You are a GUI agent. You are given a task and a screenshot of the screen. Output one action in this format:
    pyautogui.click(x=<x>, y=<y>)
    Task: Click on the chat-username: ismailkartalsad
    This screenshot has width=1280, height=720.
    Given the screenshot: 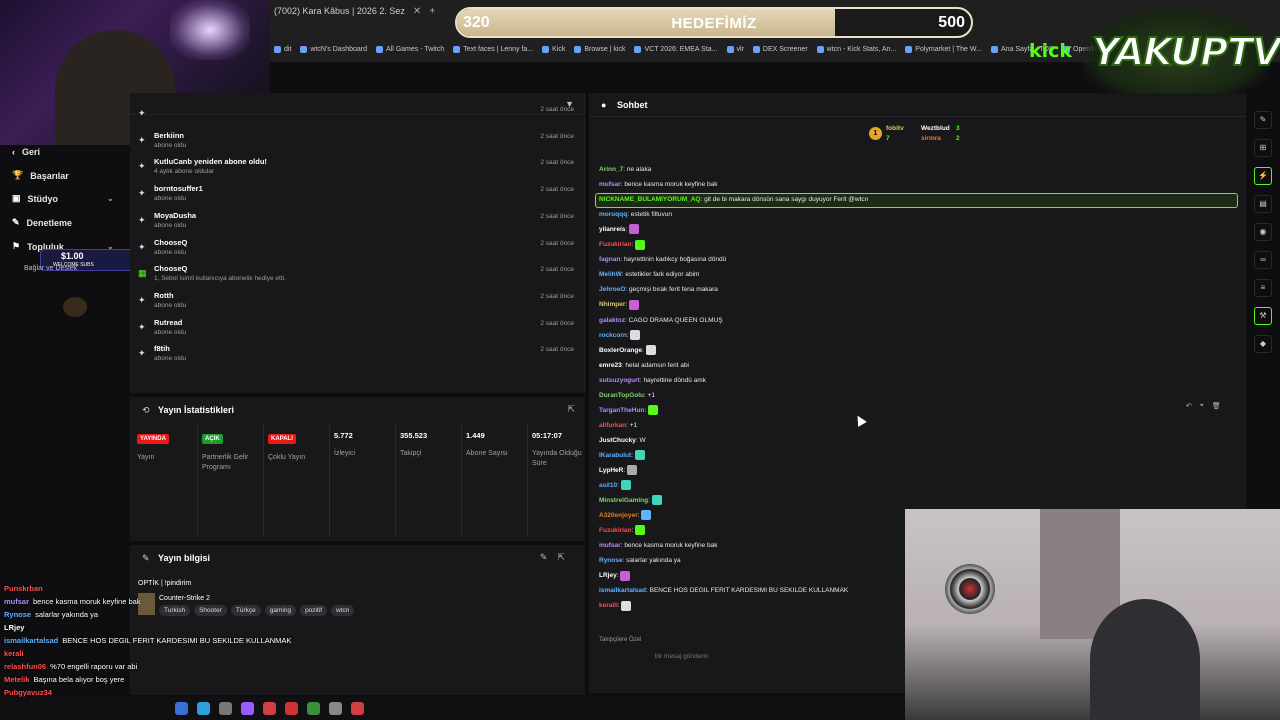 What is the action you would take?
    pyautogui.click(x=622, y=590)
    